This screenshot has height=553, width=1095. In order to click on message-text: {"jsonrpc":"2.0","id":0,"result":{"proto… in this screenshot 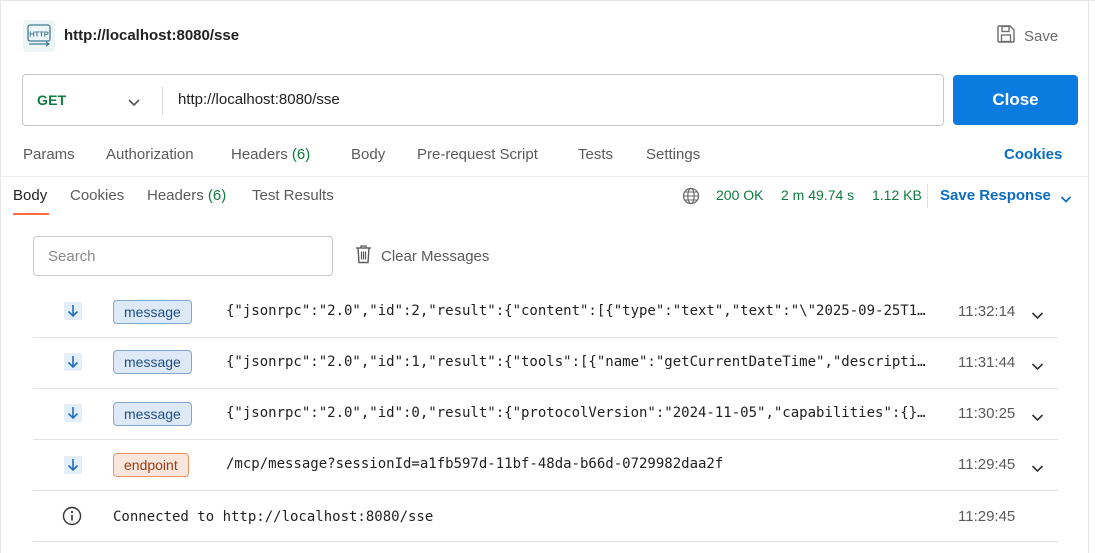, I will do `click(578, 413)`.